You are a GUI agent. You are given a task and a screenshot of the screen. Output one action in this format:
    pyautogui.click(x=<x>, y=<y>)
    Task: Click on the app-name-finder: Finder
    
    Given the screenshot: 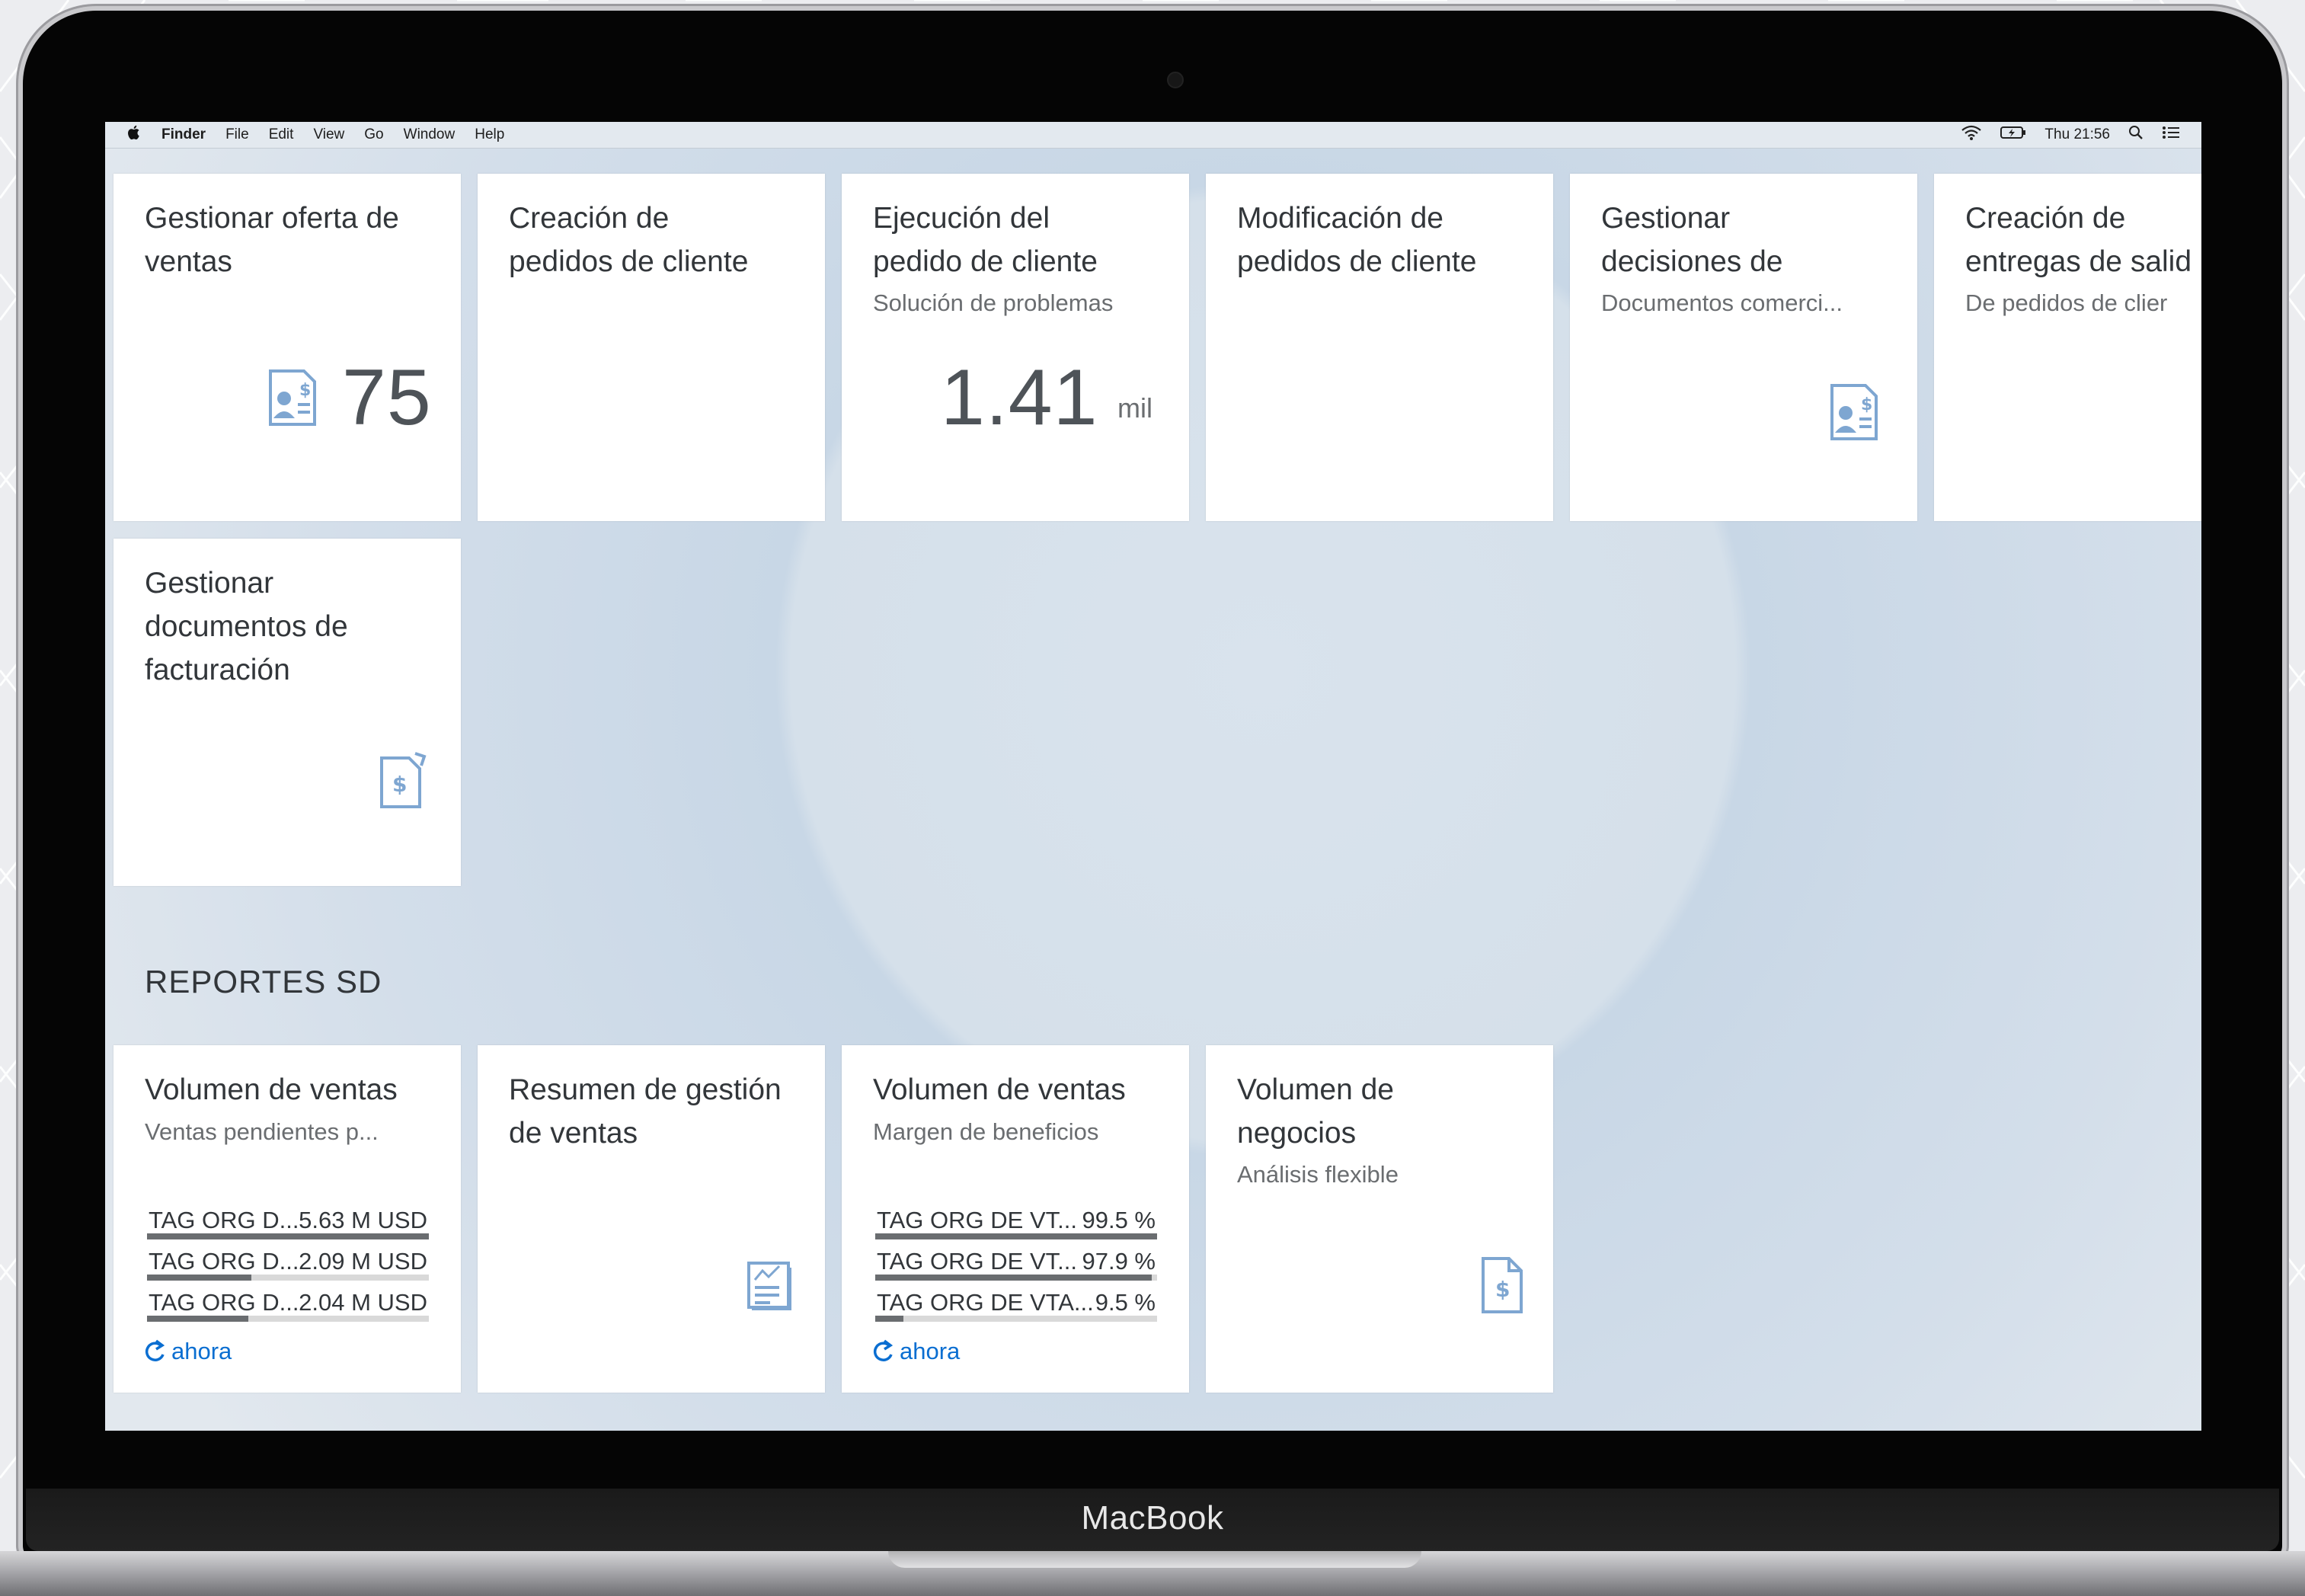 What is the action you would take?
    pyautogui.click(x=183, y=134)
    